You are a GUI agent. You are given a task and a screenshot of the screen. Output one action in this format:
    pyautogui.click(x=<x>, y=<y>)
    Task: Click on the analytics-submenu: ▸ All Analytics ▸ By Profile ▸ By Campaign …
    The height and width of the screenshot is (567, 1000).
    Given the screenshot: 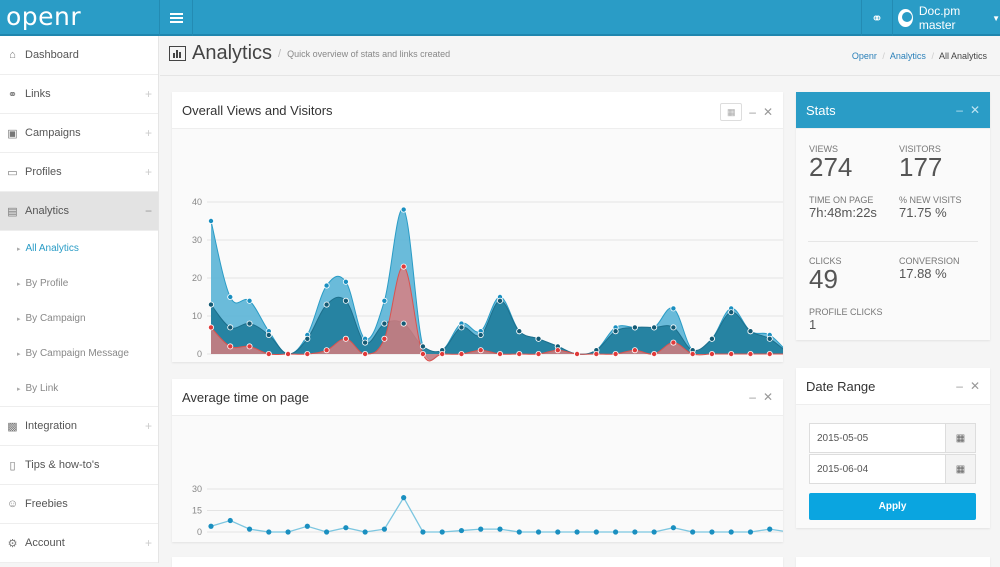 What is the action you would take?
    pyautogui.click(x=79, y=319)
    